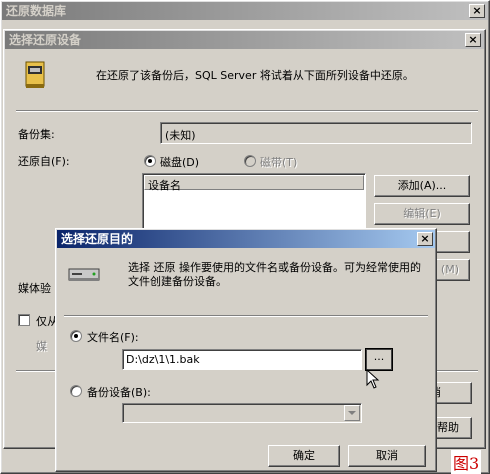 Image resolution: width=490 pixels, height=474 pixels. I want to click on destination-dialog-close-button: ×, so click(425, 239).